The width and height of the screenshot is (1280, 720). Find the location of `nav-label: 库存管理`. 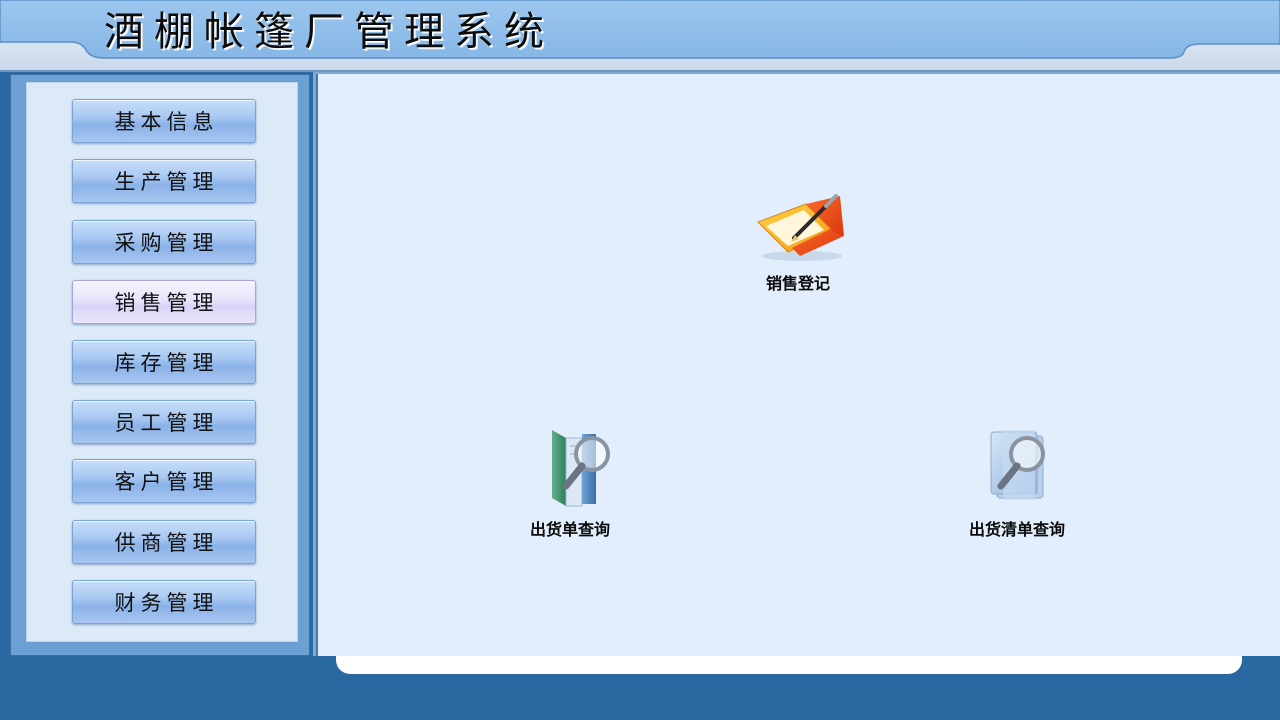

nav-label: 库存管理 is located at coordinates (166, 363).